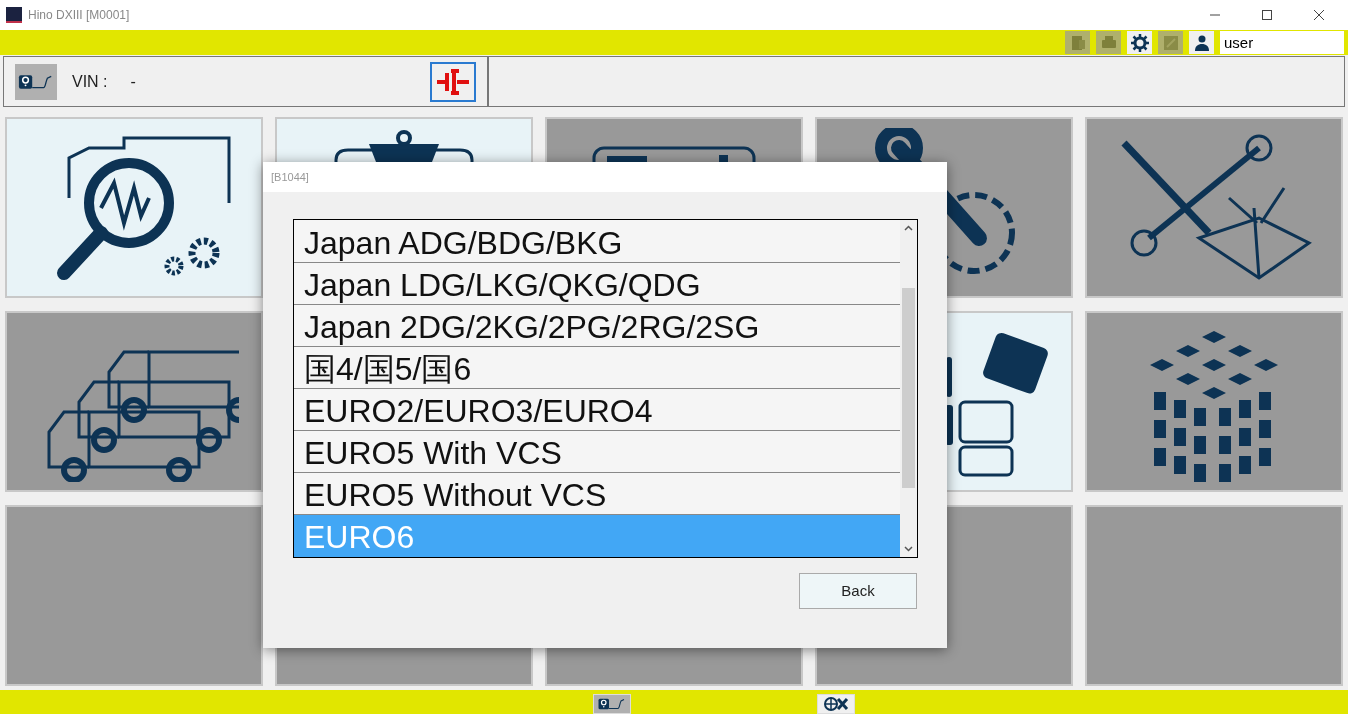 This screenshot has height=714, width=1348. What do you see at coordinates (290, 177) in the screenshot?
I see `dialog-title: [B1044]` at bounding box center [290, 177].